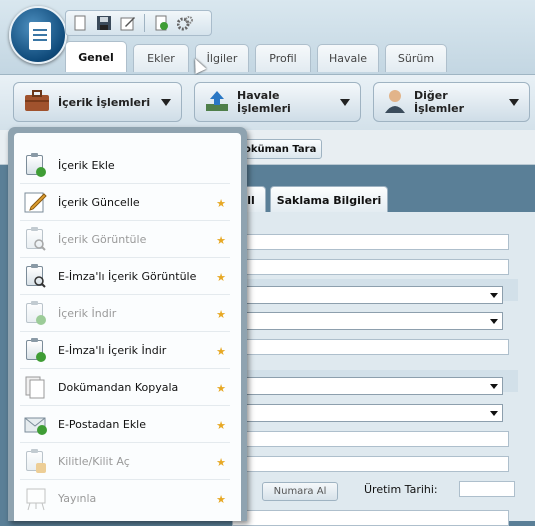  What do you see at coordinates (112, 350) in the screenshot?
I see `menu-item-label: E-İmza'lı İçerik İndir` at bounding box center [112, 350].